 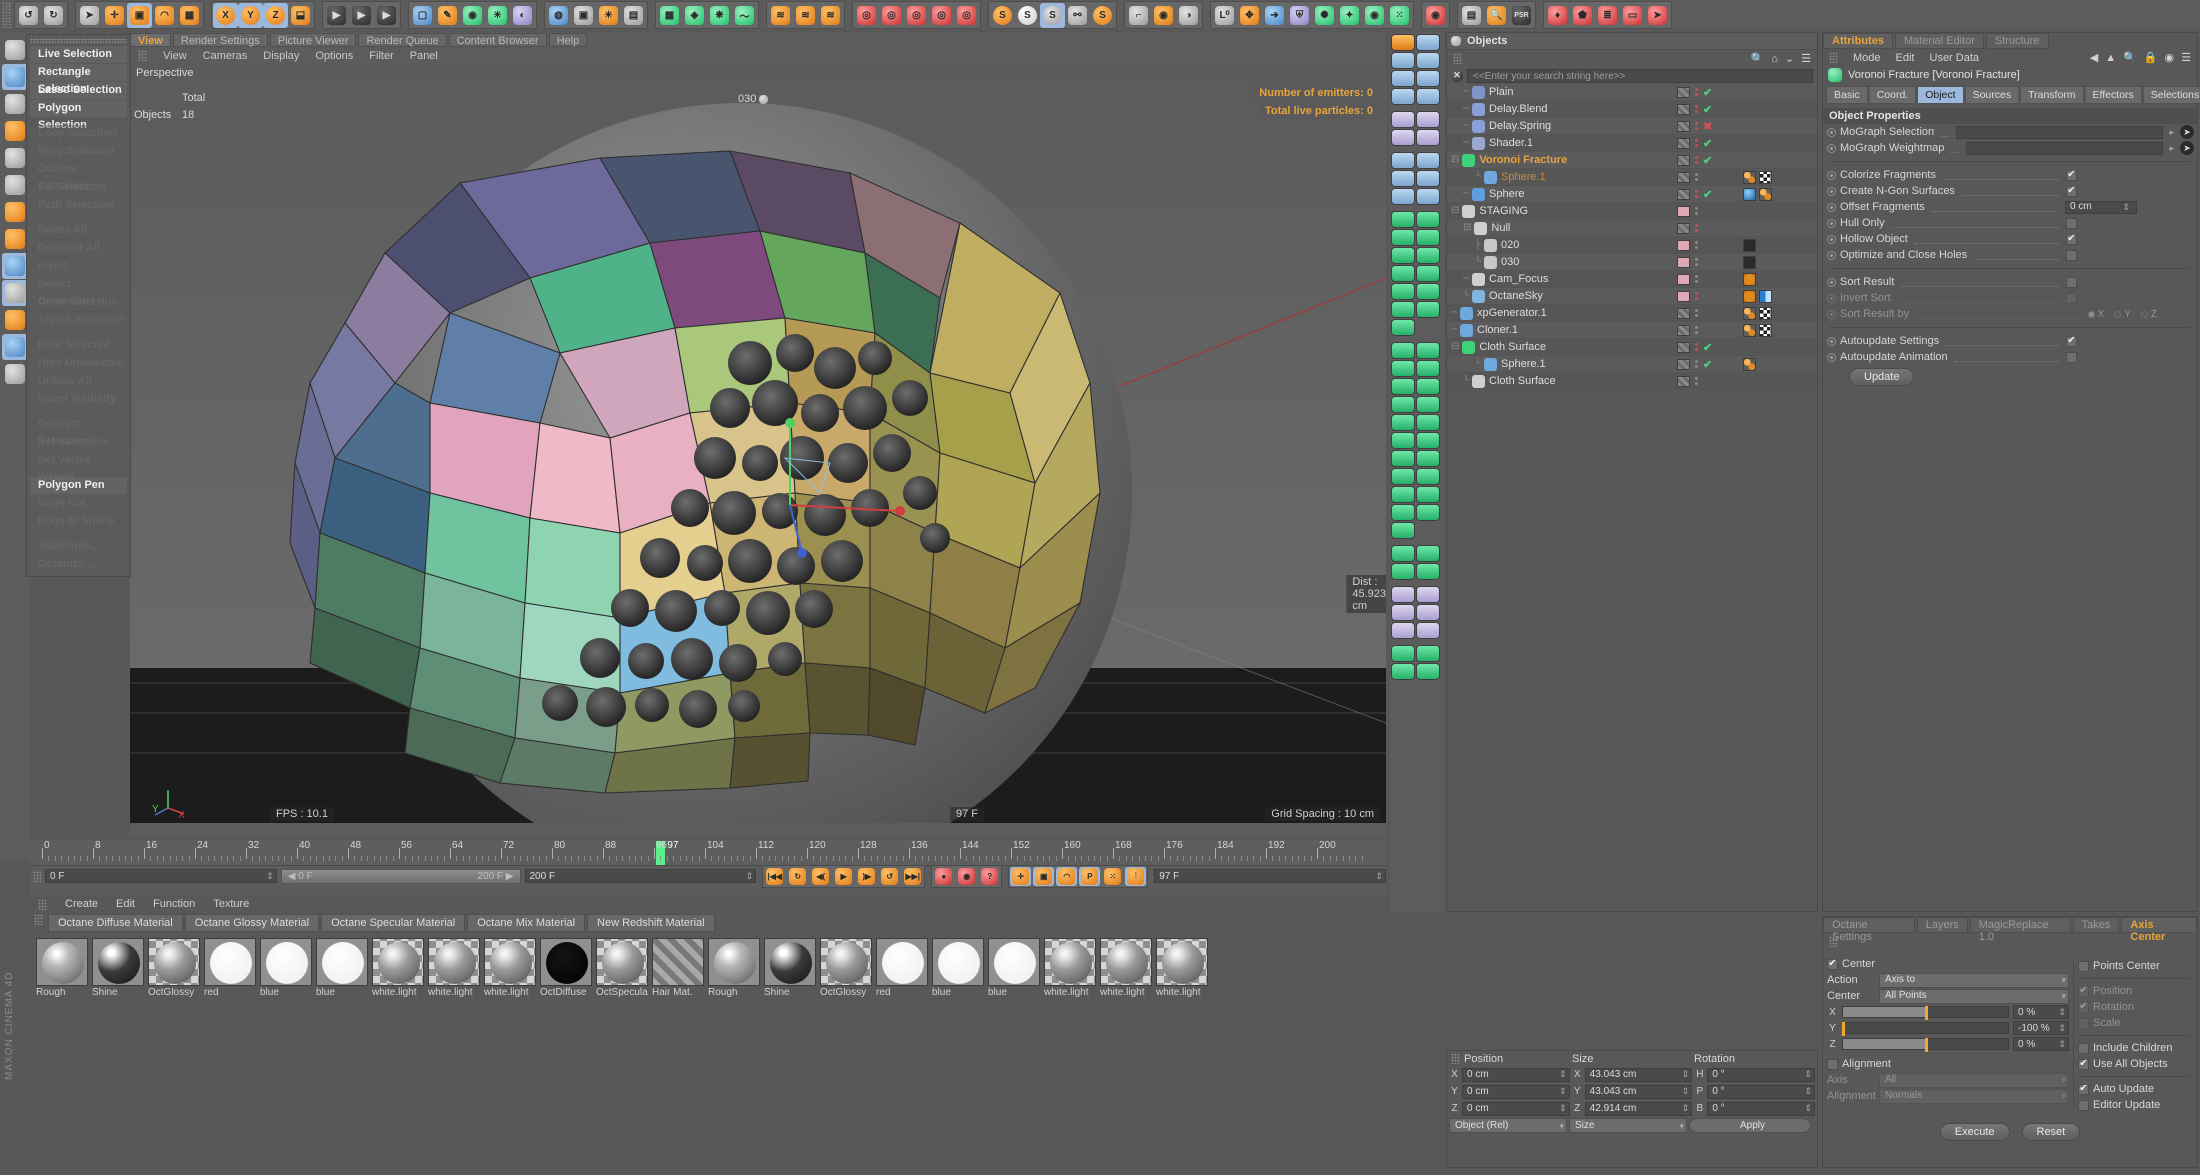 What do you see at coordinates (2017, 41) in the screenshot?
I see `attributes-tab-structure: Structure` at bounding box center [2017, 41].